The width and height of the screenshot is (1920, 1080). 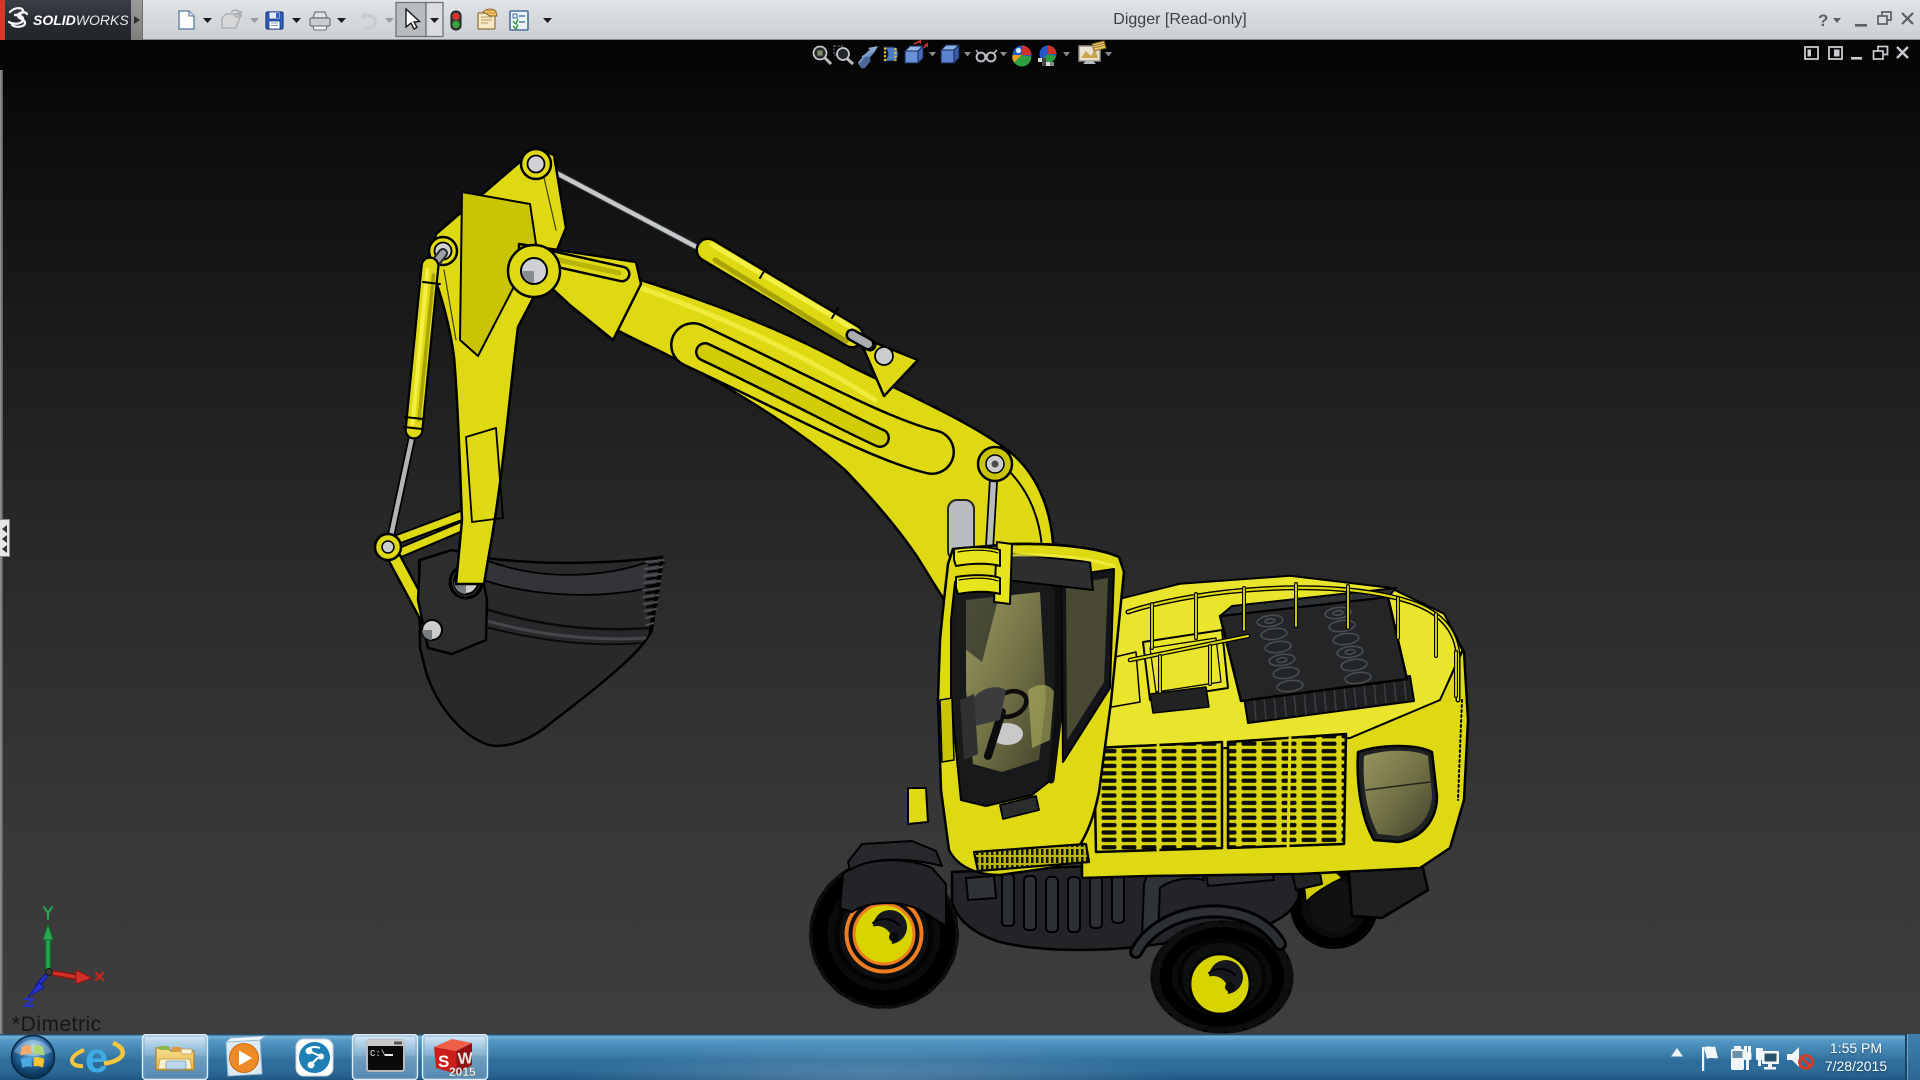 I want to click on svg-text: C:\, so click(x=378, y=1054).